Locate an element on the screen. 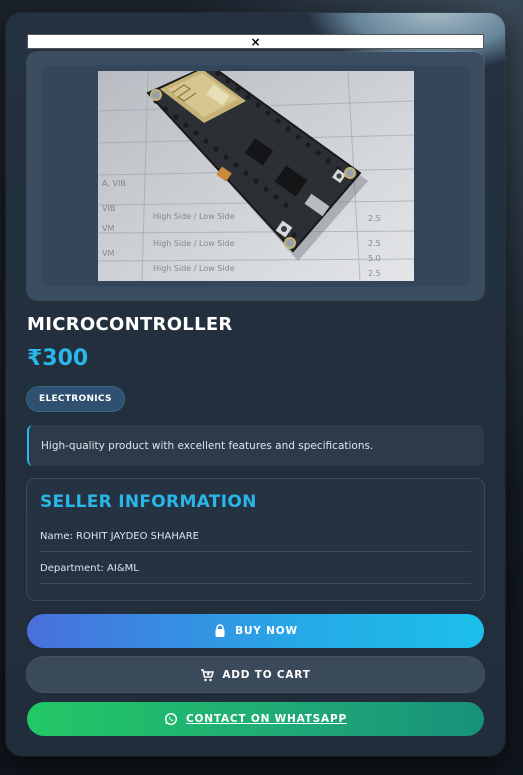  contact-whatsapp-label: CONTACT ON WHATSAPP is located at coordinates (266, 719).